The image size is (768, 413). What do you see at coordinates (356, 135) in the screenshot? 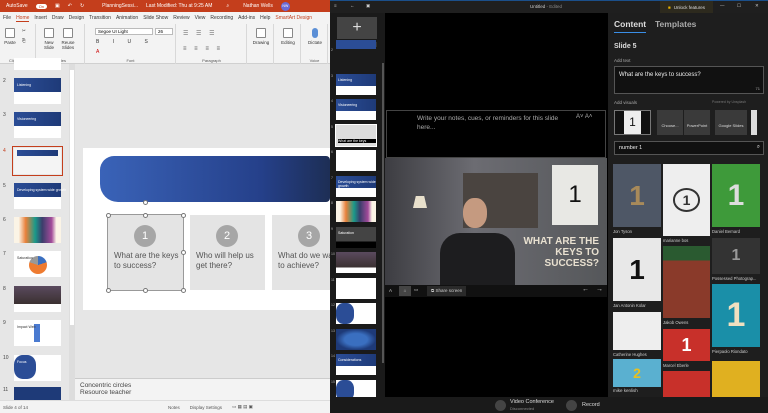
I see `slide-thumbnail: What are the keys` at bounding box center [356, 135].